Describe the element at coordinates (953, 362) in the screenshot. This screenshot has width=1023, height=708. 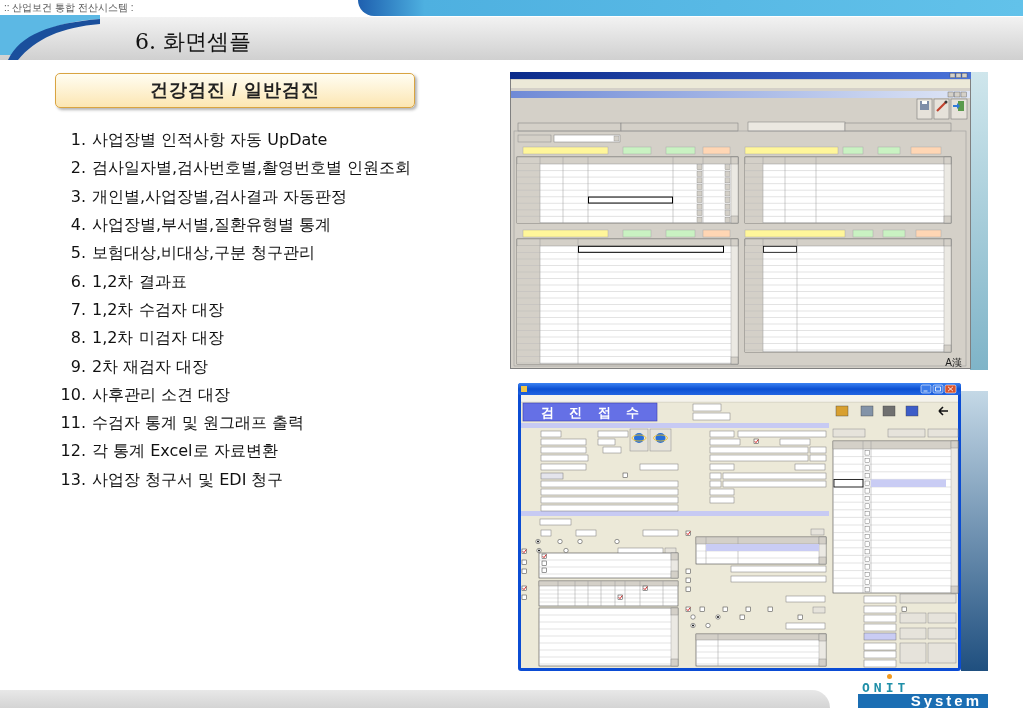
I see `ime-indicator: A漢` at that location.